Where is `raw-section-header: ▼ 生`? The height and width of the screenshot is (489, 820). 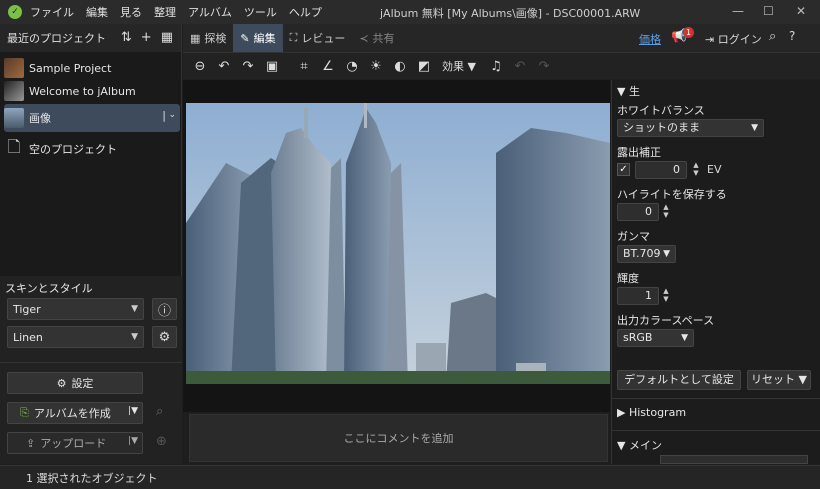
raw-section-header: ▼ 生 is located at coordinates (628, 91).